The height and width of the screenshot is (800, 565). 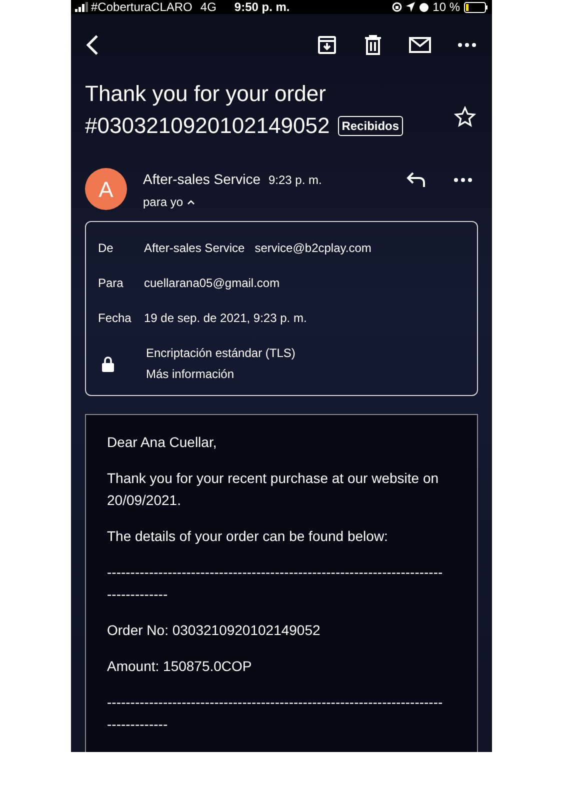 I want to click on body-paragraph: Thank you for your recent purchase at our website on 20/09/2021., so click(x=273, y=489).